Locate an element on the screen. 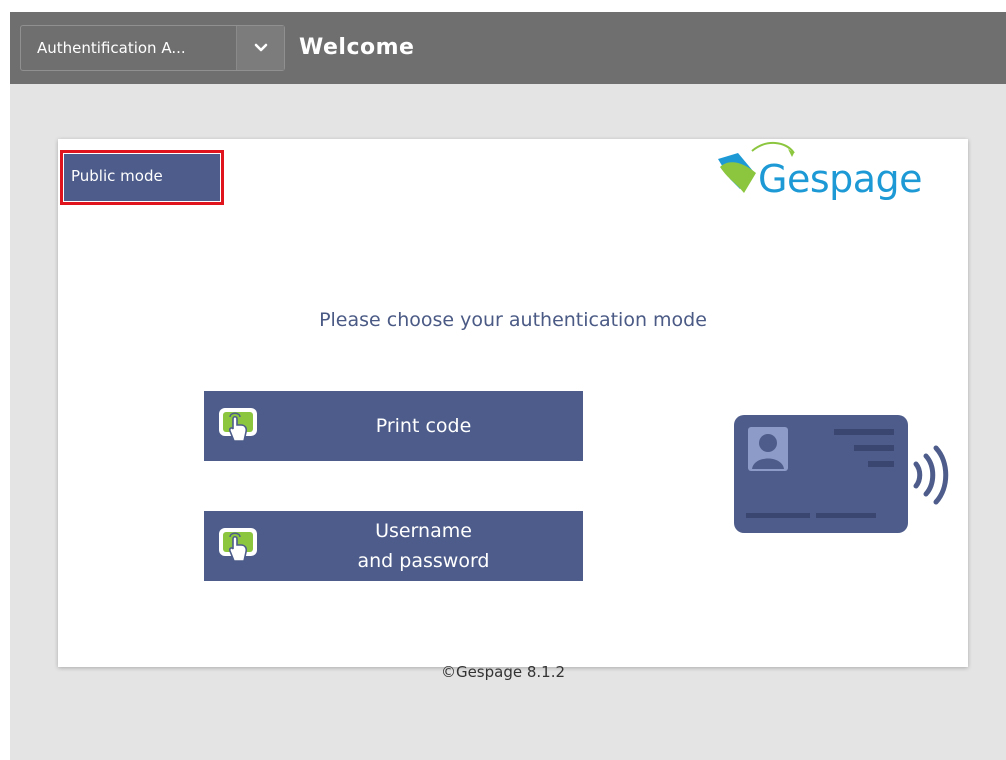  public-mode-label: Public mode is located at coordinates (142, 177).